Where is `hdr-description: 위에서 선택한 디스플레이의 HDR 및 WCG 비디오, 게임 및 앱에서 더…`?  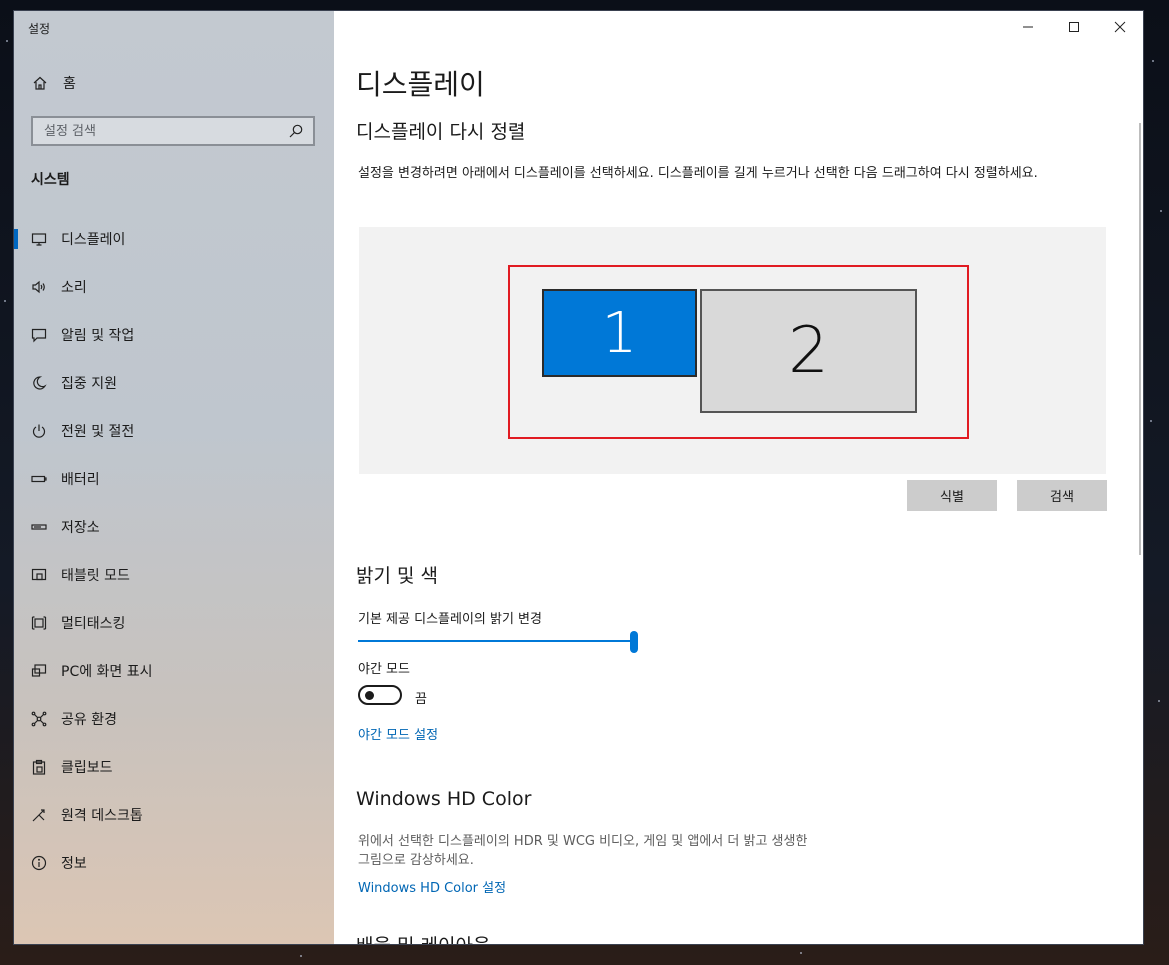
hdr-description: 위에서 선택한 디스플레이의 HDR 및 WCG 비디오, 게임 및 앱에서 더… is located at coordinates (583, 851).